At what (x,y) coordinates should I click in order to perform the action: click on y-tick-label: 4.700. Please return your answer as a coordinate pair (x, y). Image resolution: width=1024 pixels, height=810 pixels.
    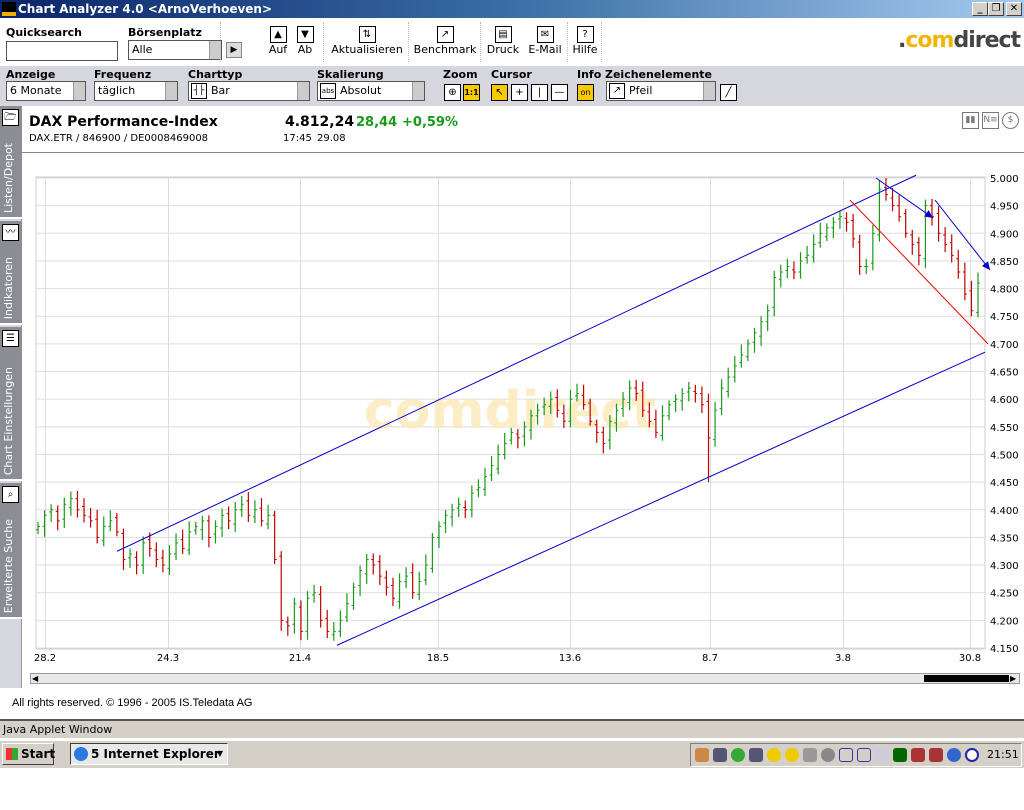
    Looking at the image, I should click on (1004, 345).